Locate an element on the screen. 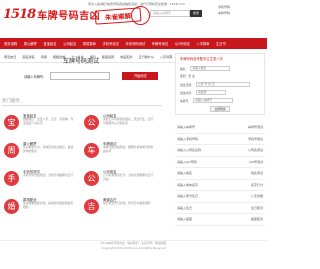 The height and width of the screenshot is (269, 320). nav-item: 公司起名 is located at coordinates (69, 43).